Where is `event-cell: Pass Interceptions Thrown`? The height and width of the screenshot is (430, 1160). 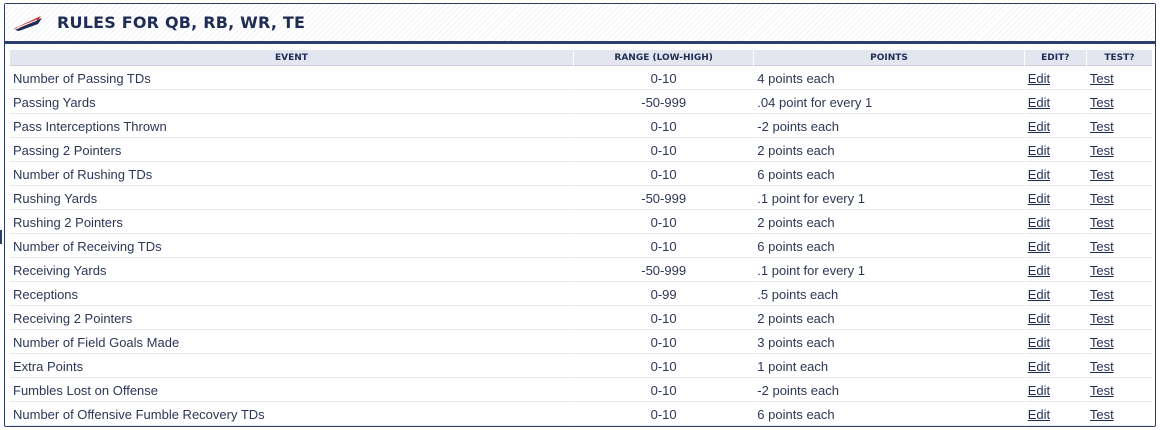
event-cell: Pass Interceptions Thrown is located at coordinates (291, 126).